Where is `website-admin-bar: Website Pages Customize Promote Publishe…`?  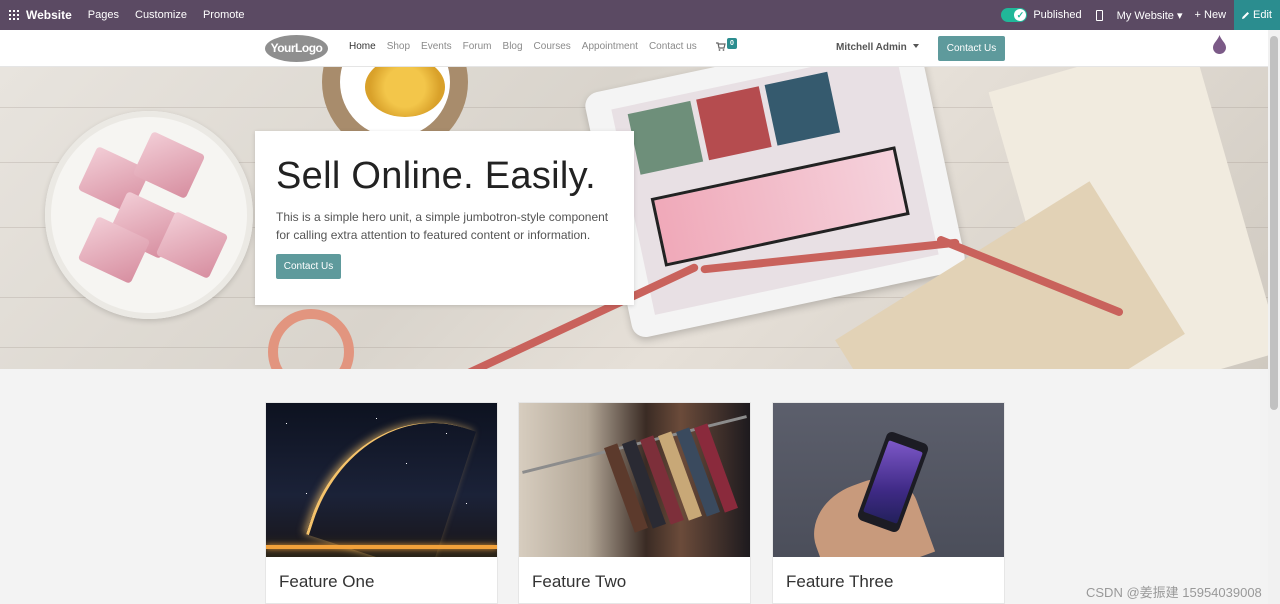
website-admin-bar: Website Pages Customize Promote Publishe… is located at coordinates (640, 15).